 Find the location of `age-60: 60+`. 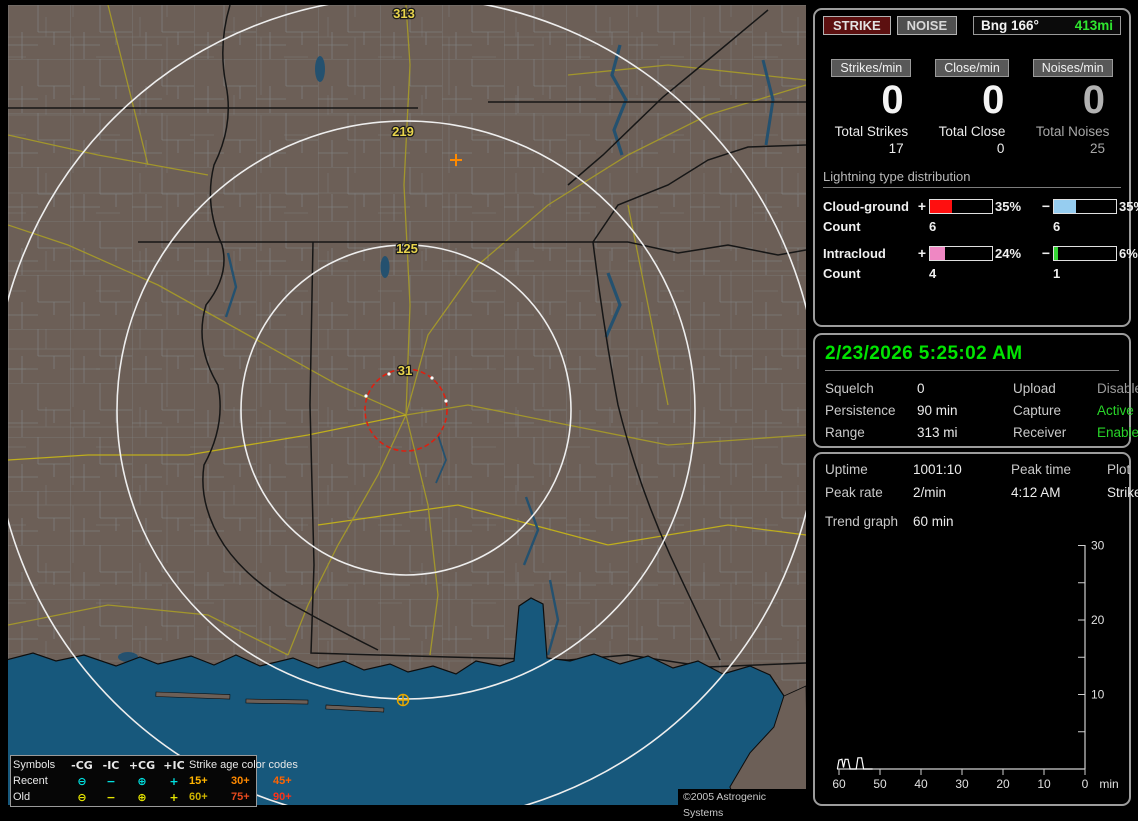

age-60: 60+ is located at coordinates (198, 796).